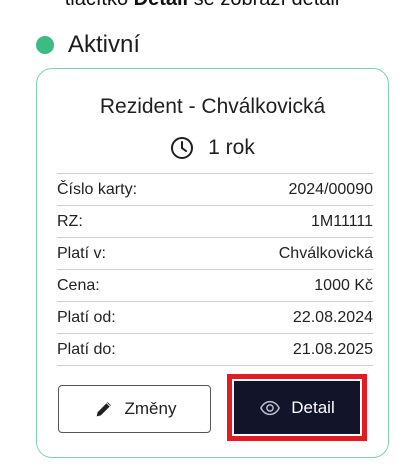 This screenshot has height=468, width=404. What do you see at coordinates (343, 285) in the screenshot?
I see `info-value: 1000 Kč` at bounding box center [343, 285].